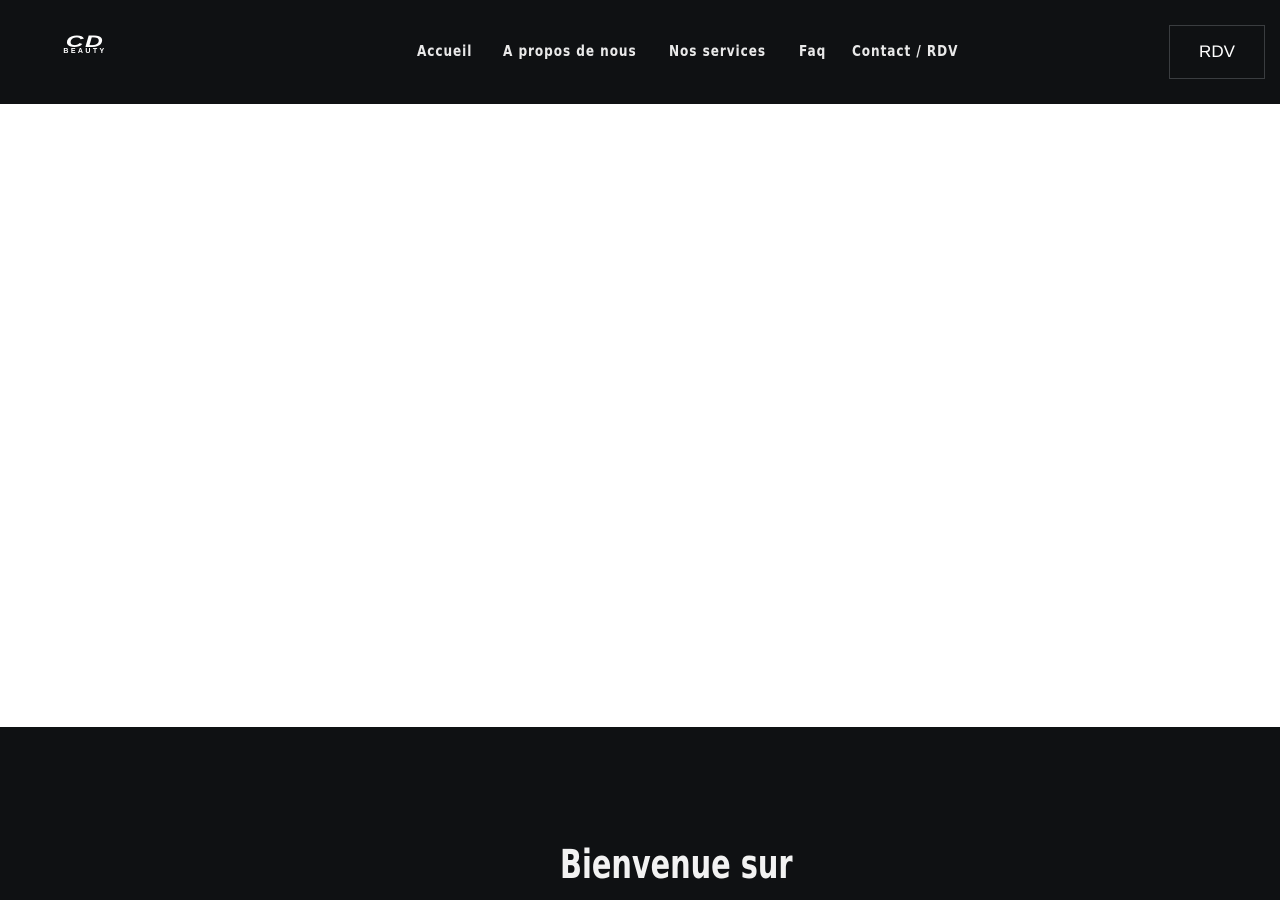 Image resolution: width=1280 pixels, height=900 pixels. Describe the element at coordinates (905, 51) in the screenshot. I see `nav-item-contact-rdv: Contact / RDV` at that location.